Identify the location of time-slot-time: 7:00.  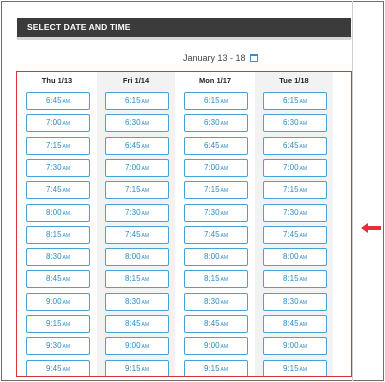
(132, 167).